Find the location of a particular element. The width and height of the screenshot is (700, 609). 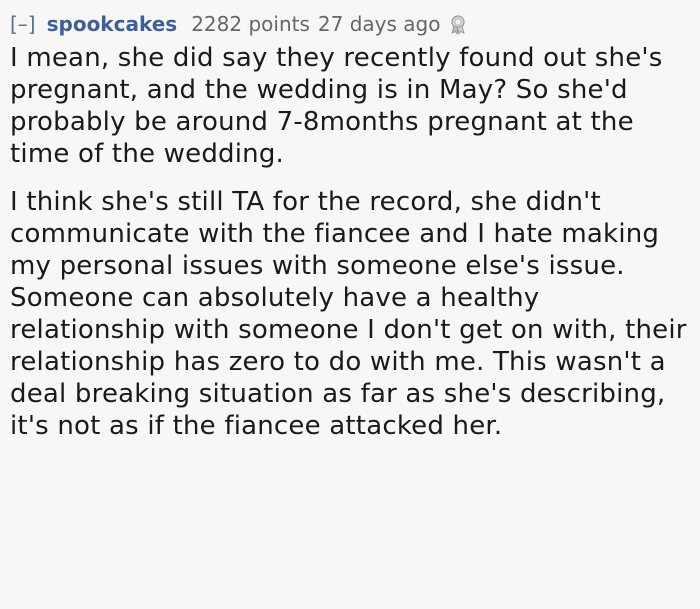

comment-tagline: [–] spookcakes 2282 points 27 days ago is located at coordinates (350, 24).